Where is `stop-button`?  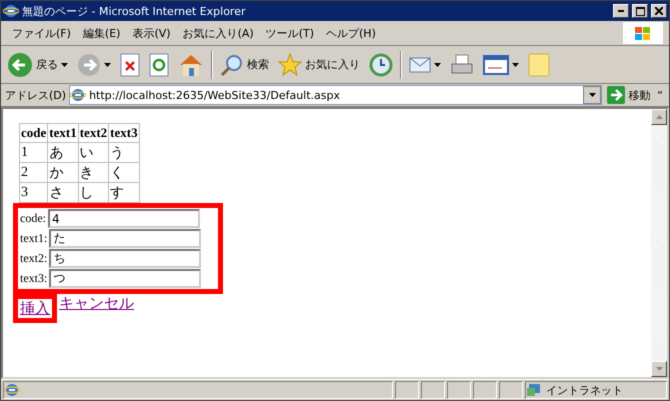 stop-button is located at coordinates (130, 64).